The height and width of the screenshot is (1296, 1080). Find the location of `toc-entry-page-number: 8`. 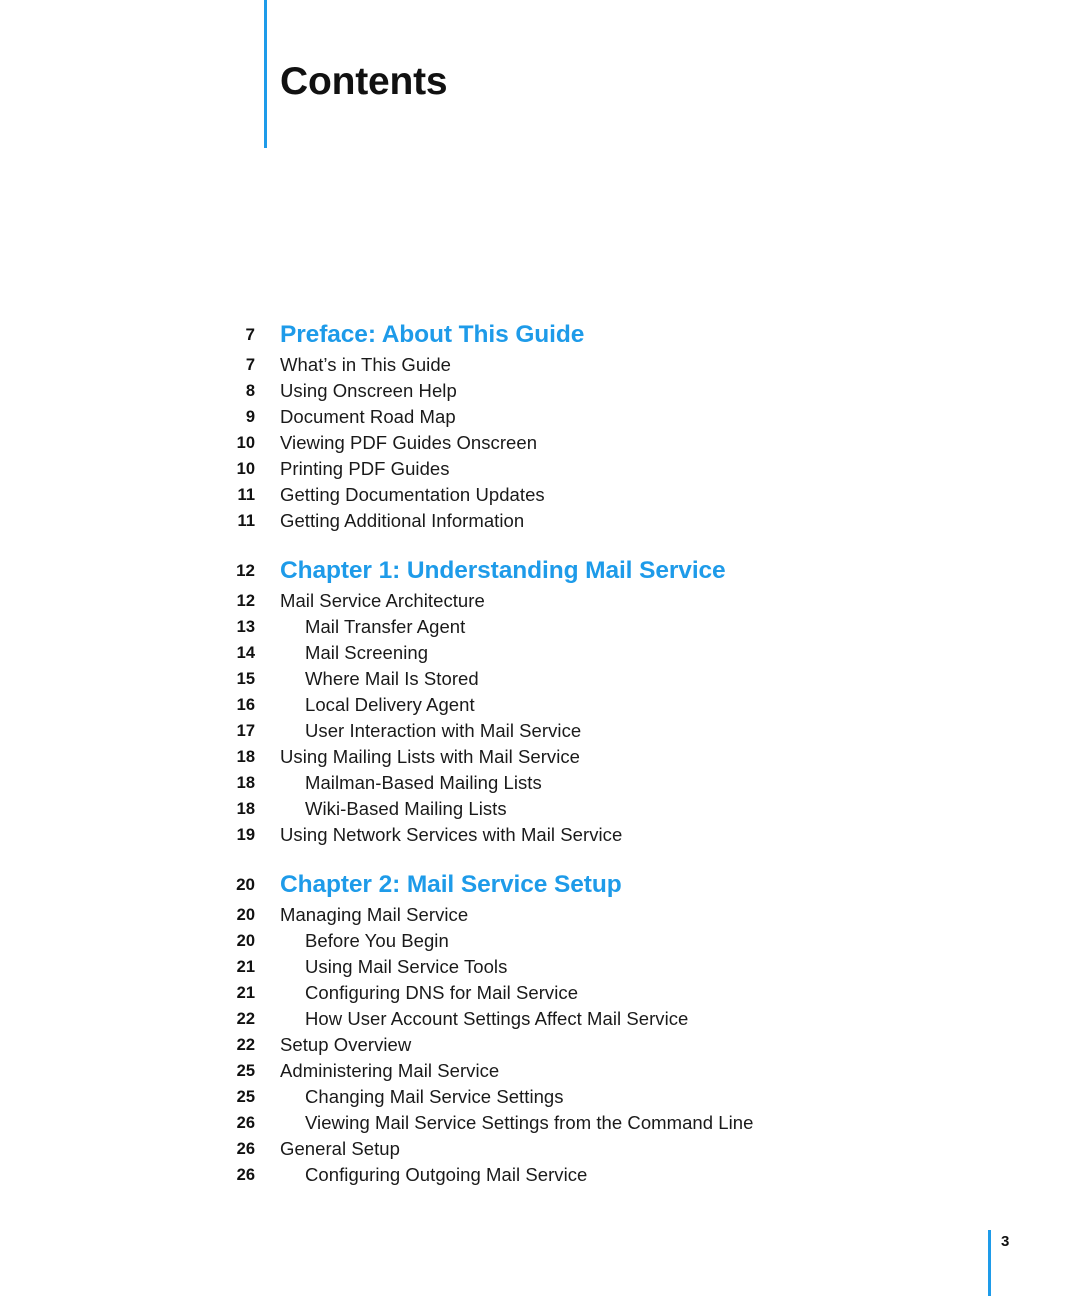

toc-entry-page-number: 8 is located at coordinates (250, 391).